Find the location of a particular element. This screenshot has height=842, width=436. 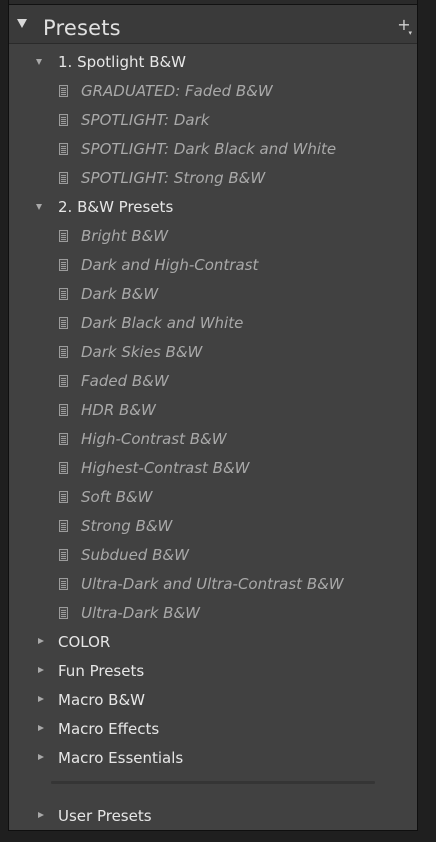

preset-item-label: Subdued B&W is located at coordinates (135, 555).